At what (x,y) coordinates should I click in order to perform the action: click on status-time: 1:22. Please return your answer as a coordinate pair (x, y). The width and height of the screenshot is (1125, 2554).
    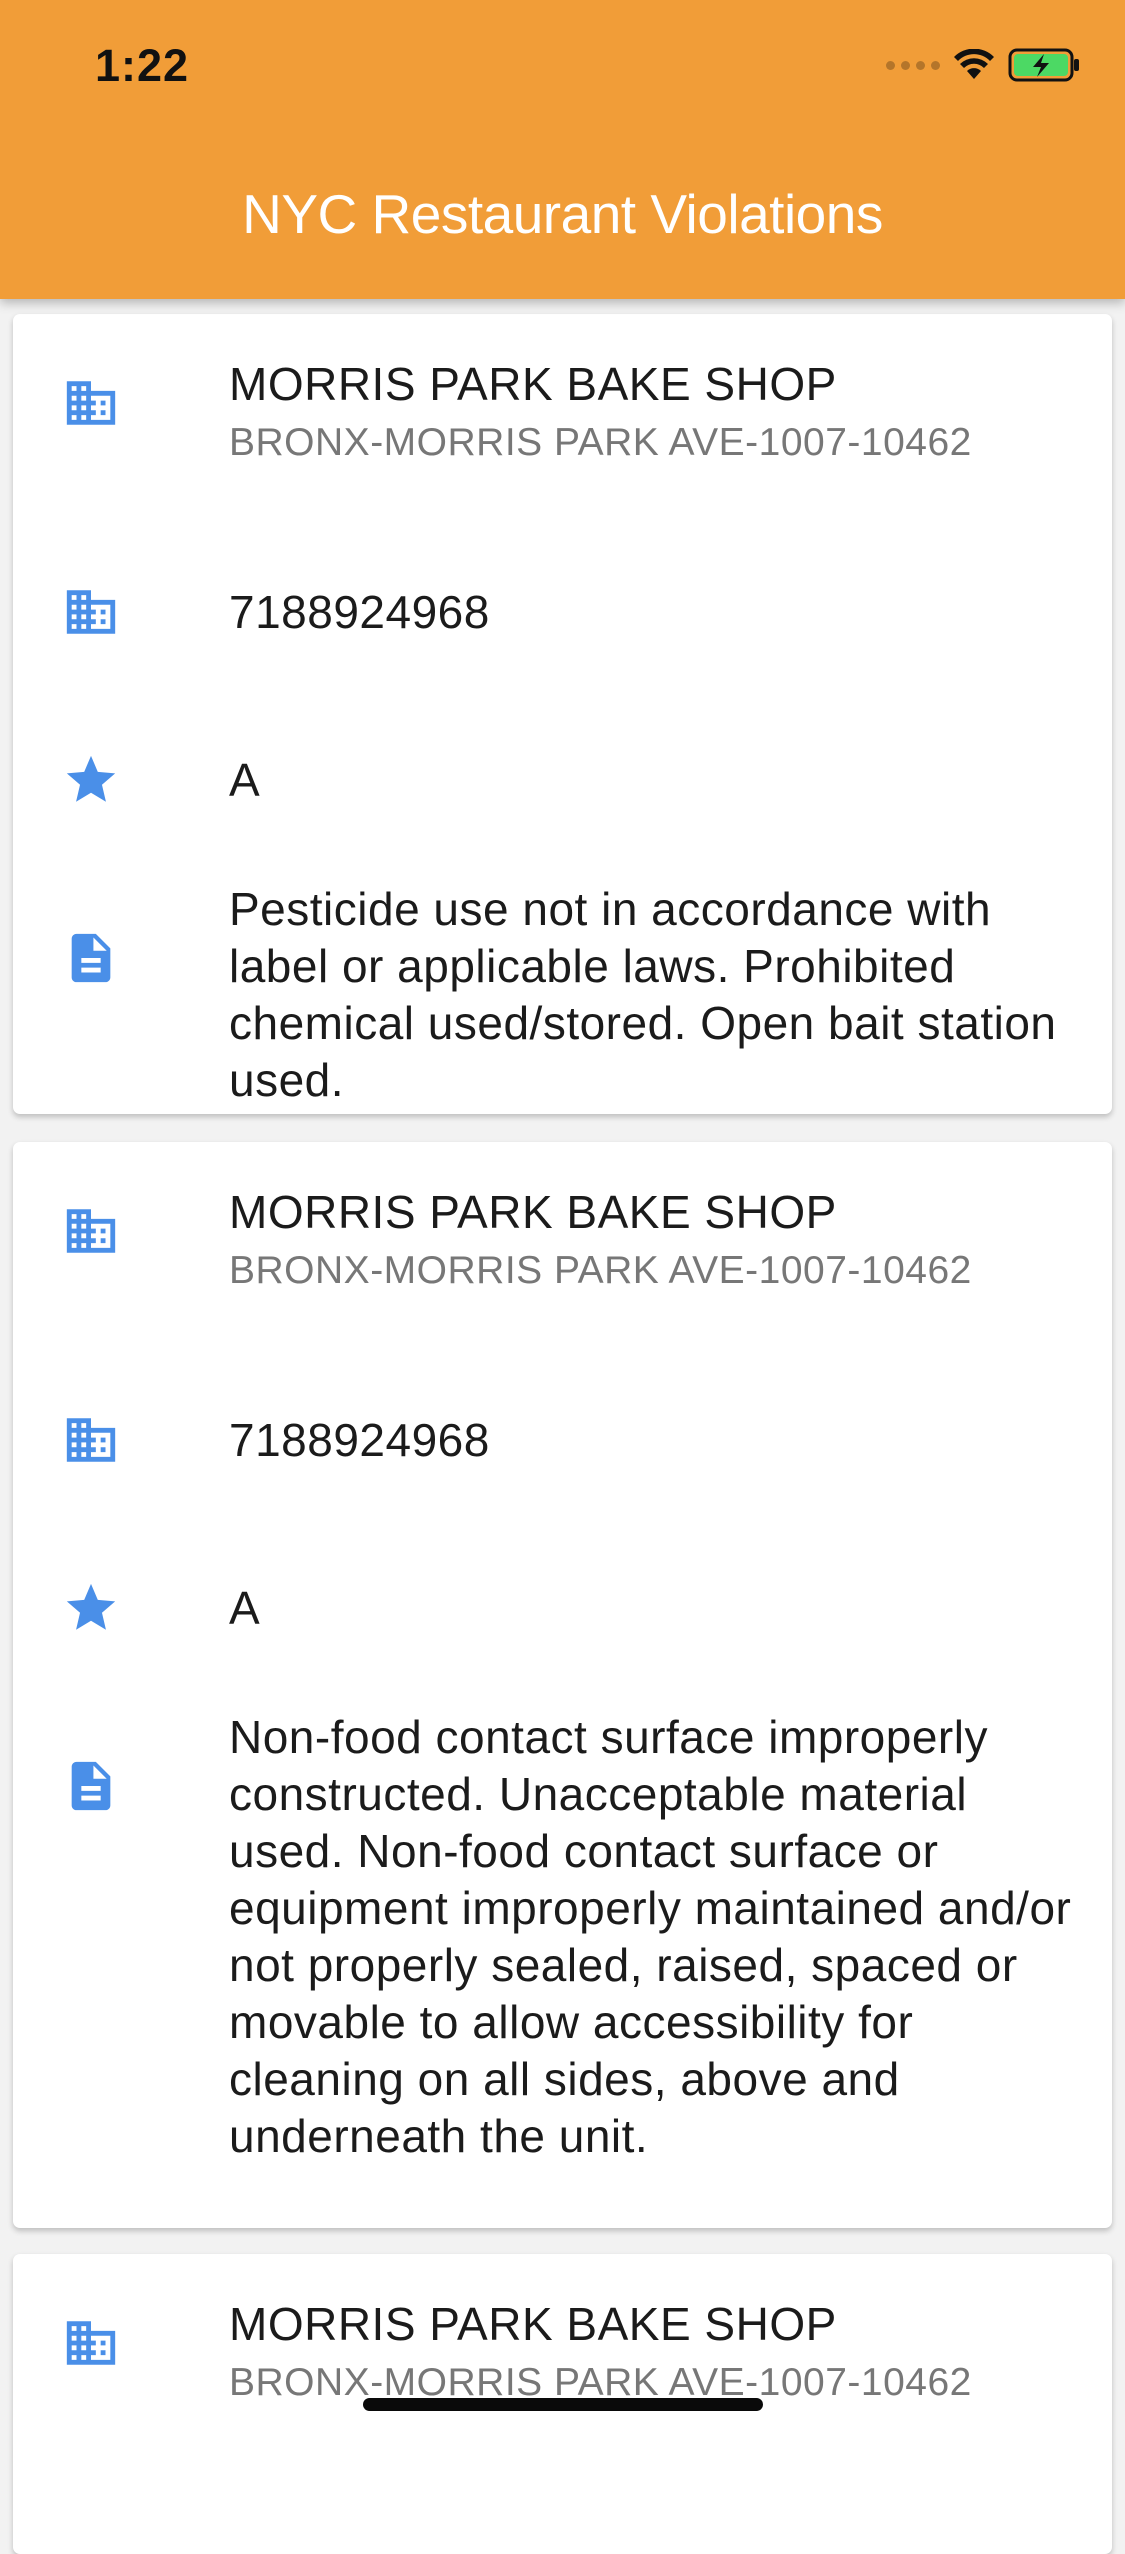
    Looking at the image, I should click on (142, 65).